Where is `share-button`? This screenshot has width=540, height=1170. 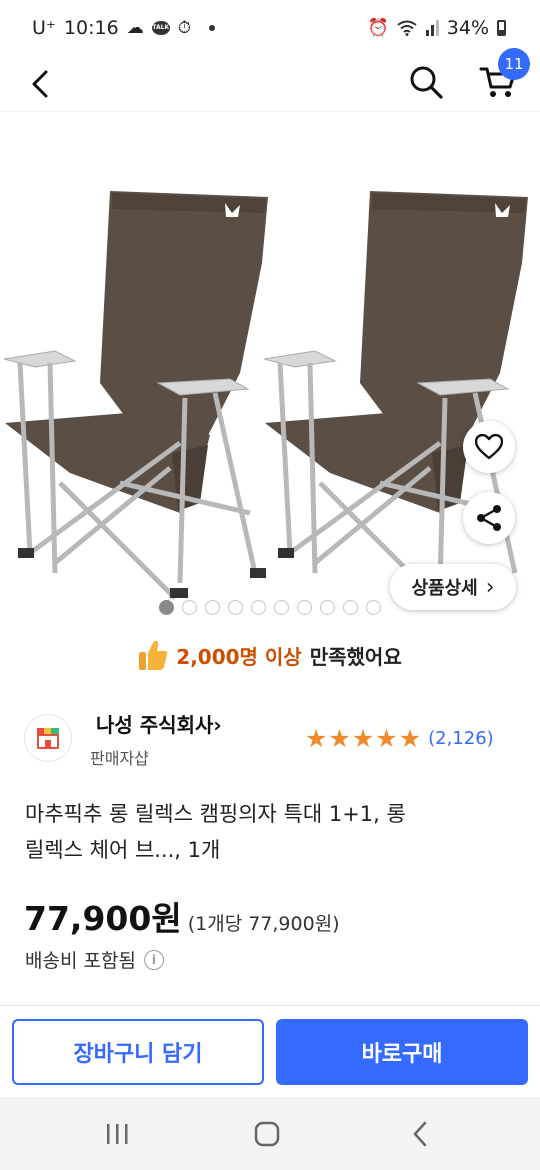 share-button is located at coordinates (489, 518).